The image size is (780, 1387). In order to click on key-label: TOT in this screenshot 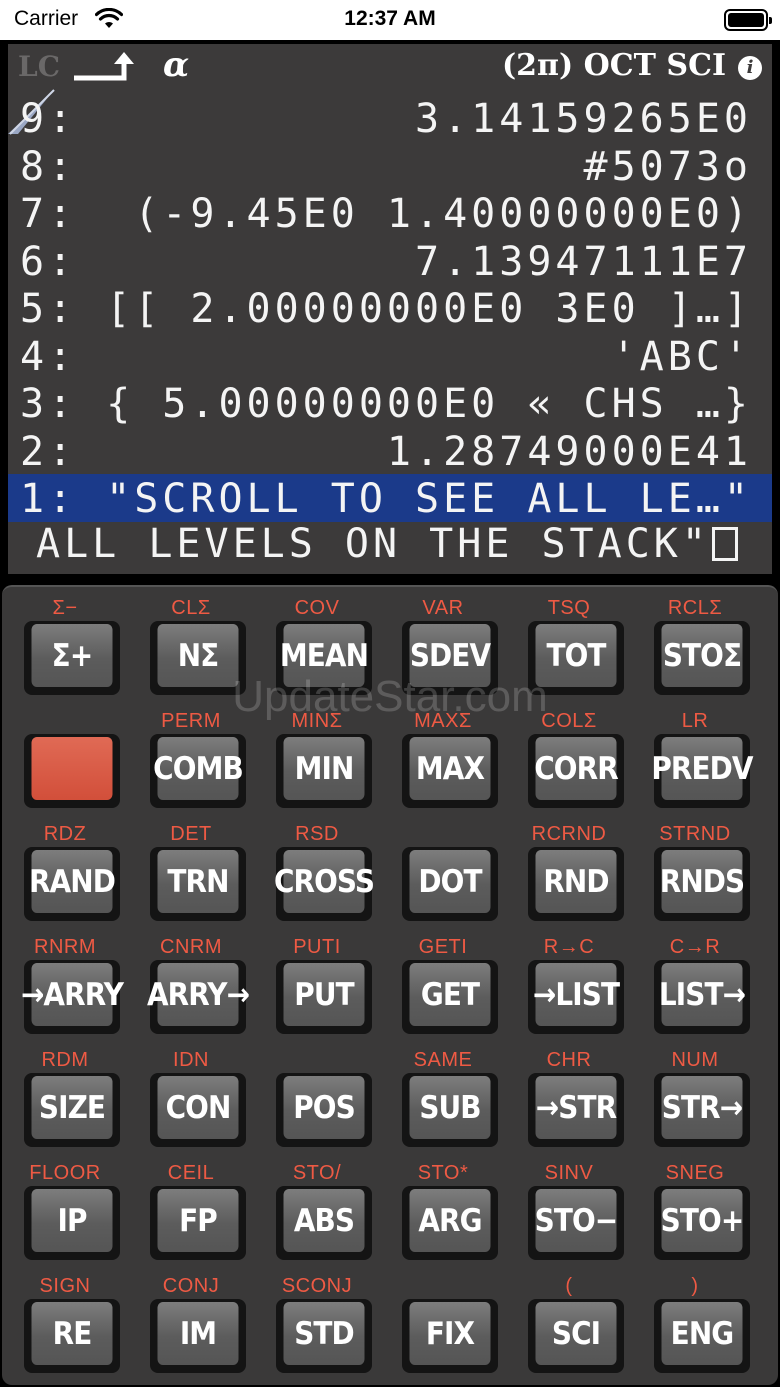, I will do `click(576, 655)`.